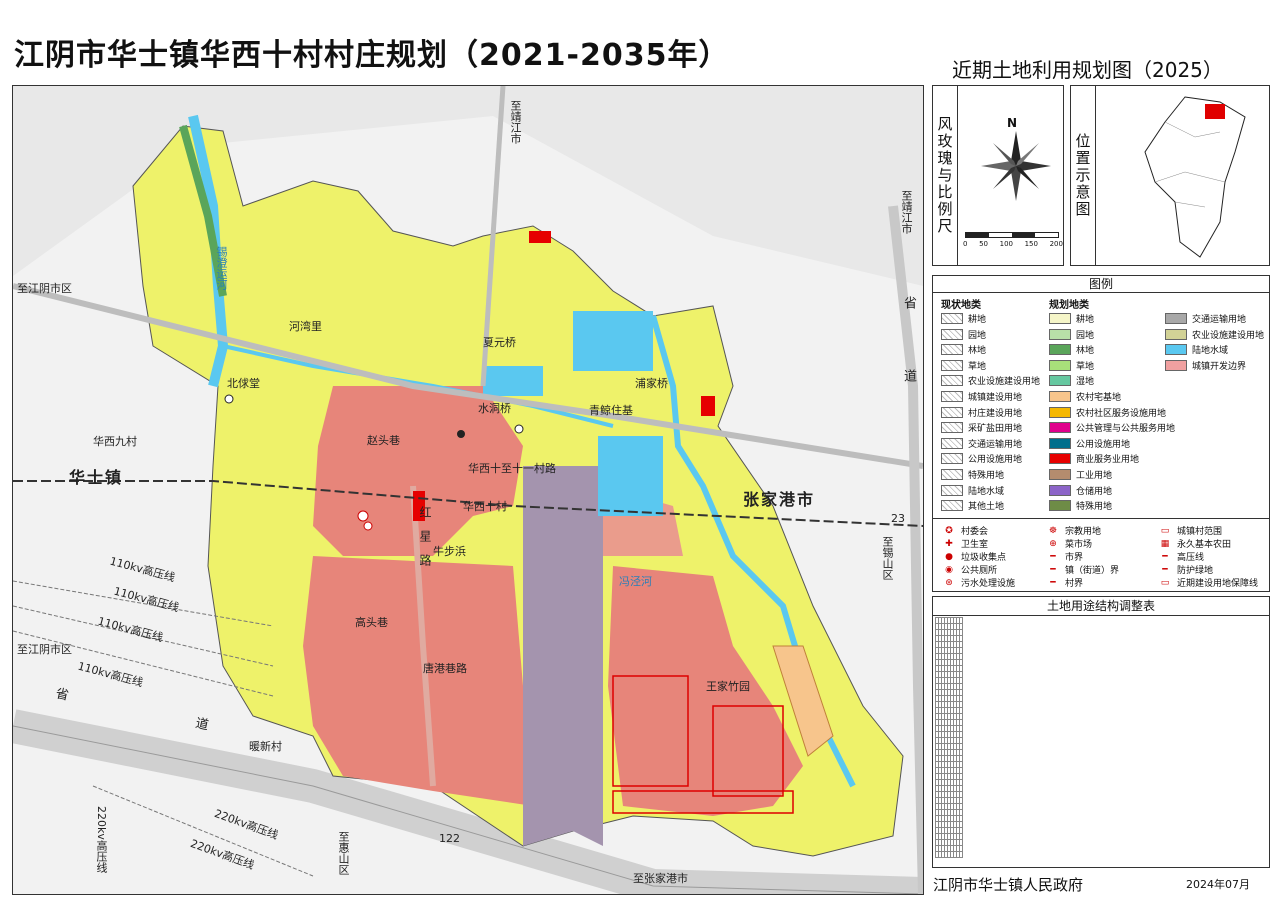  Describe the element at coordinates (1008, 885) in the screenshot. I see `footer-issuer: 江阴市华士镇人民政府` at that location.